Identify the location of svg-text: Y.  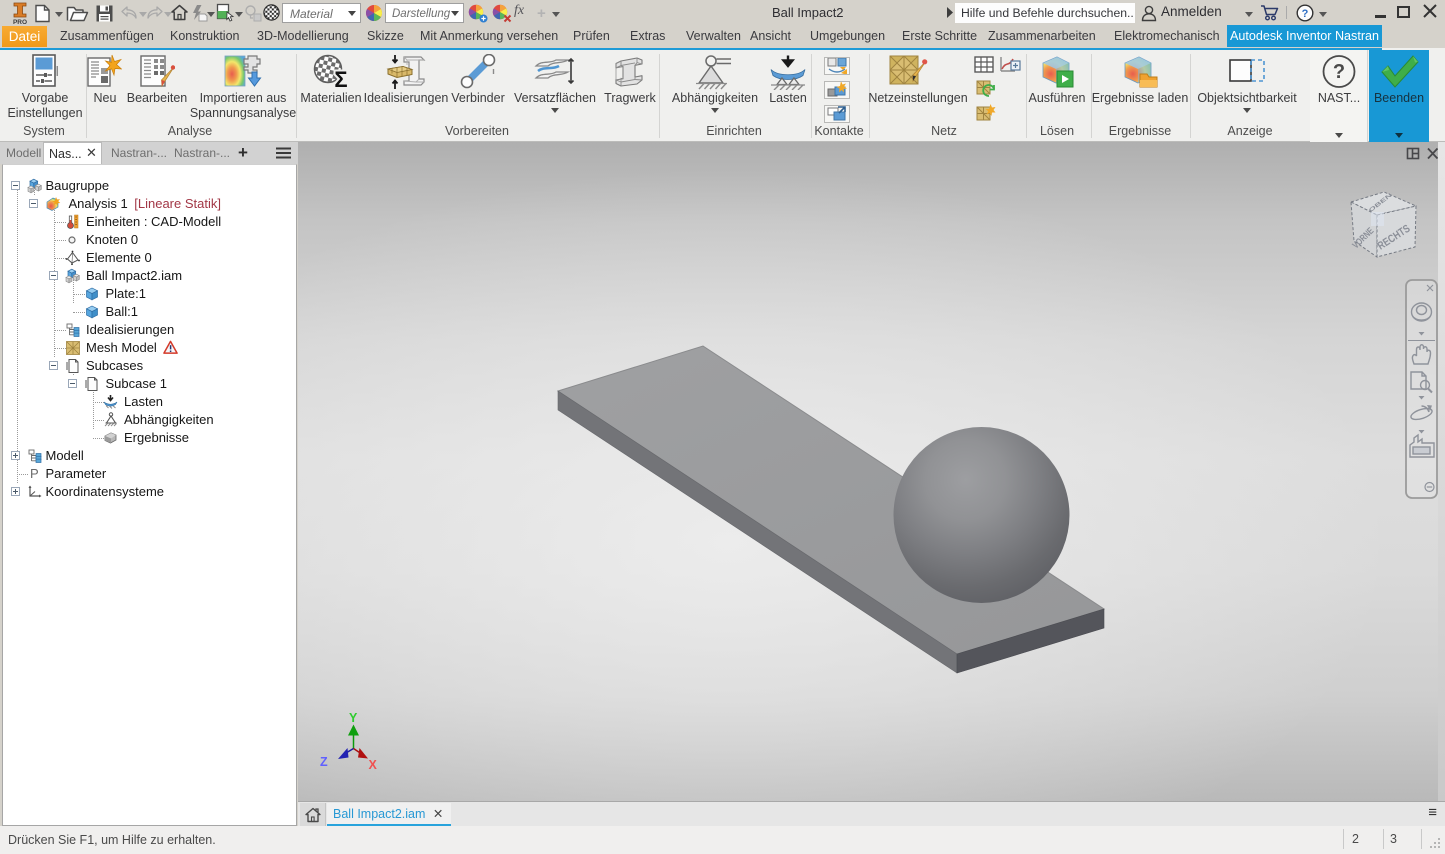
(353, 718).